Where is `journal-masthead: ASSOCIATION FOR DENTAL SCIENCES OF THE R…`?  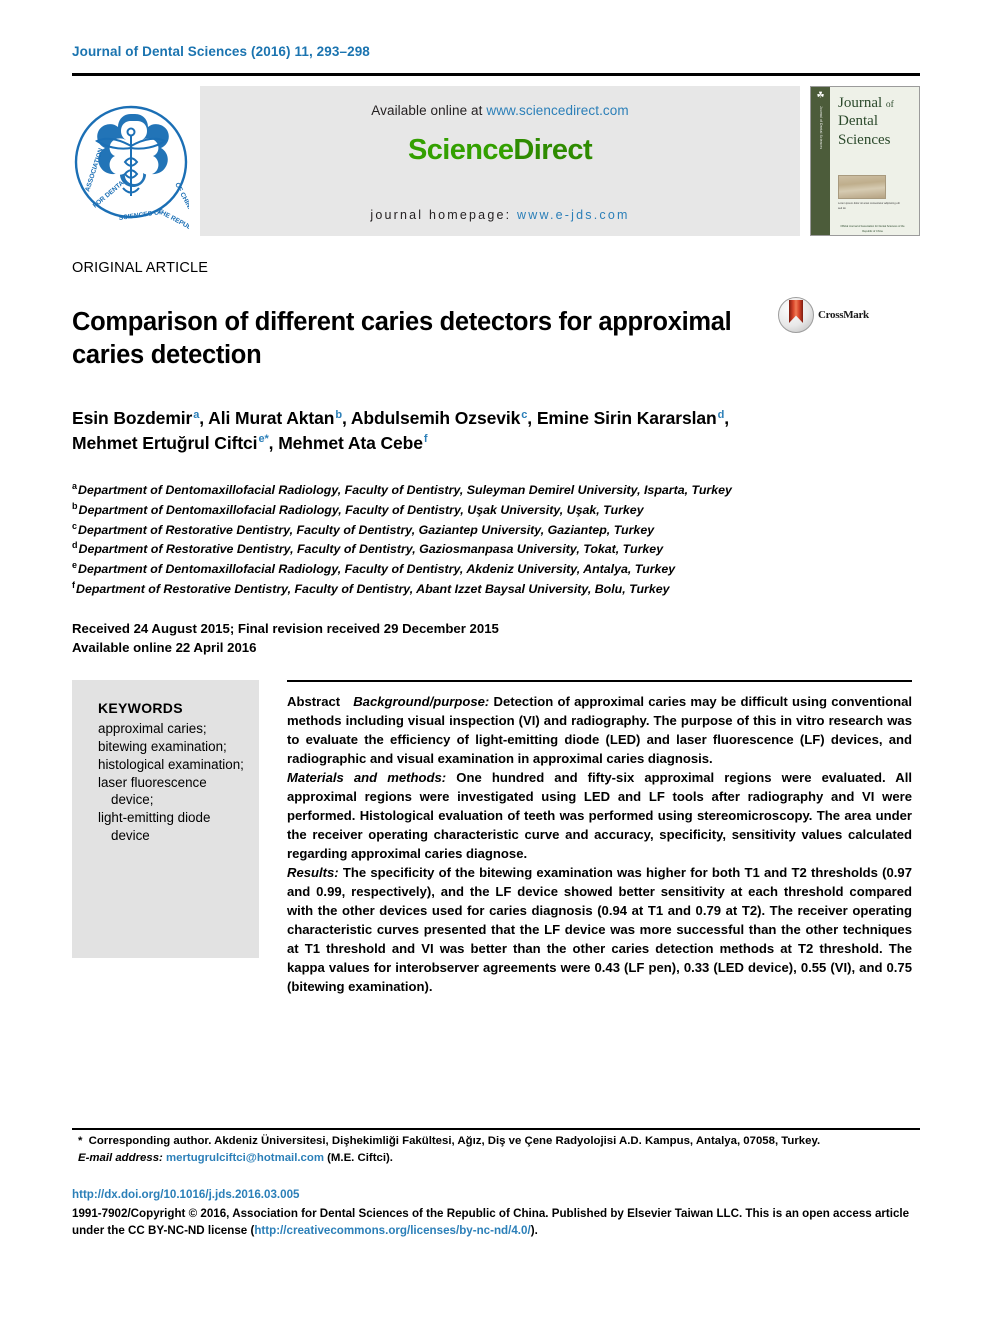
journal-masthead: ASSOCIATION FOR DENTAL SCIENCES OF THE R… is located at coordinates (496, 154).